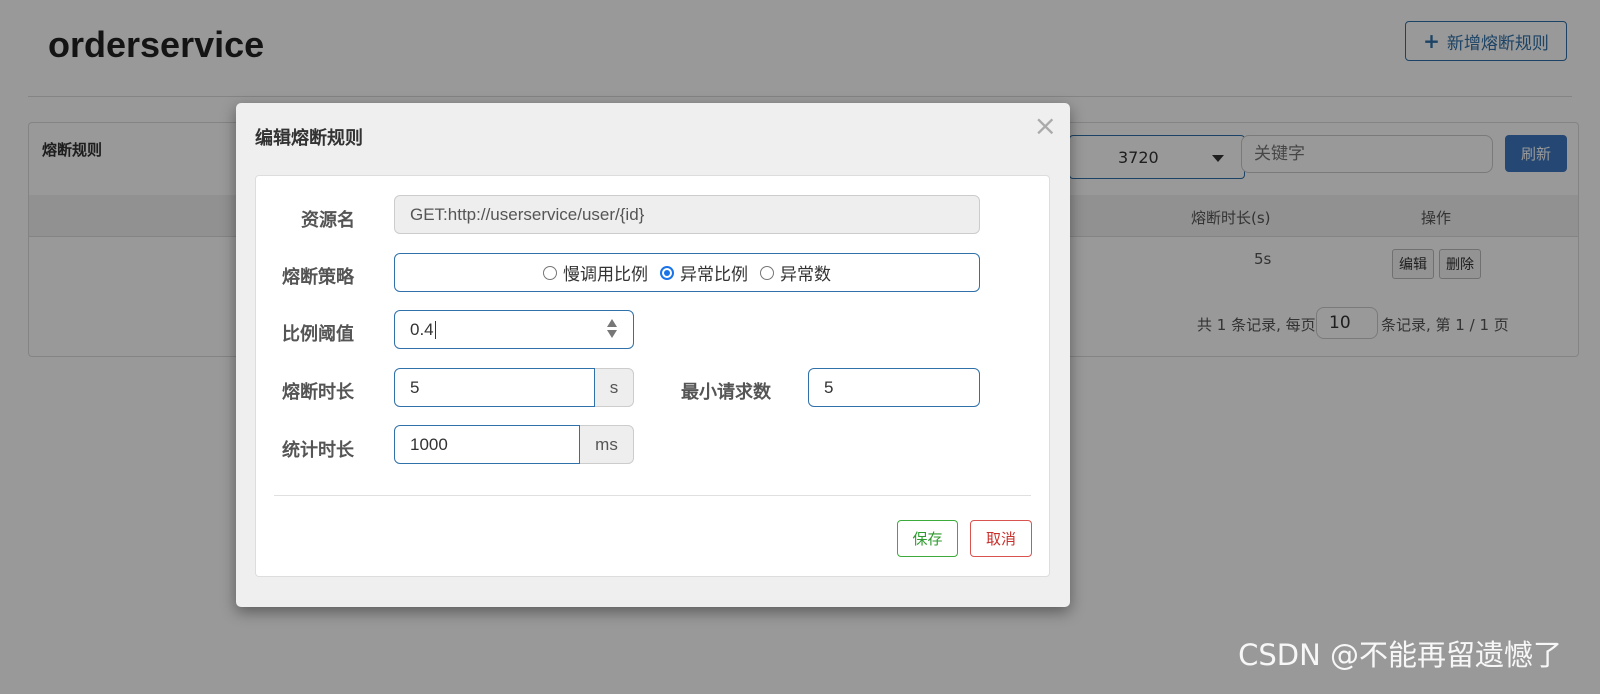  What do you see at coordinates (605, 274) in the screenshot?
I see `radio-label: 慢调用比例` at bounding box center [605, 274].